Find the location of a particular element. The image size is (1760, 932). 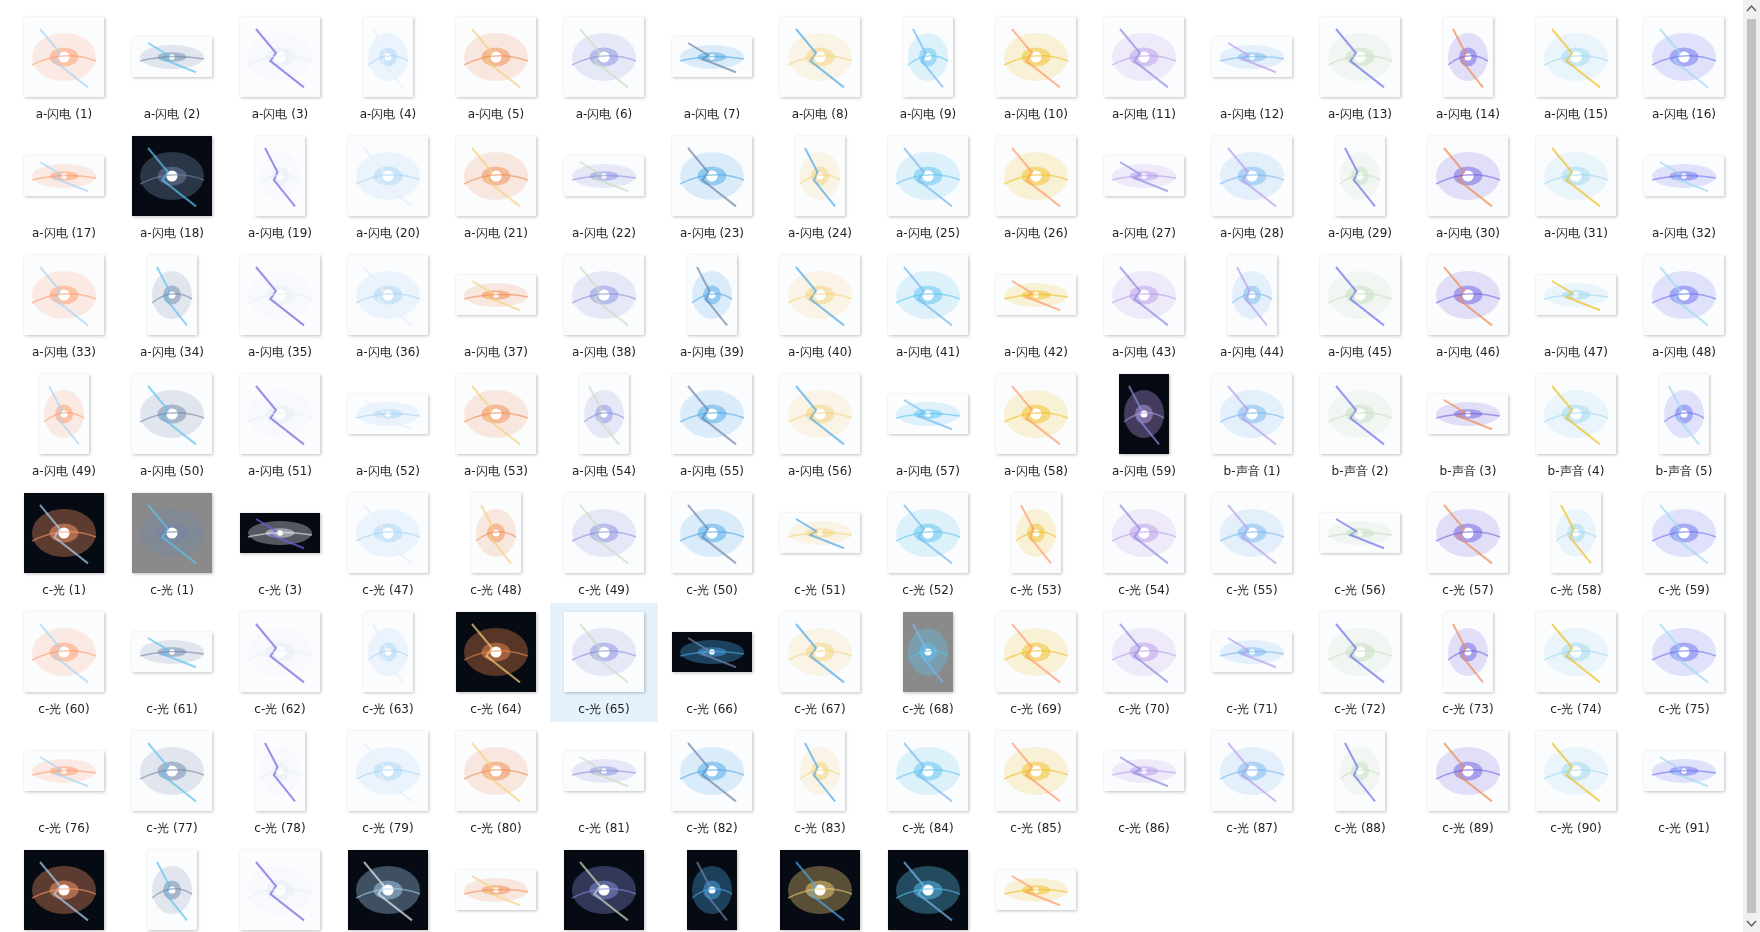

file-item: a-闪电 (58) is located at coordinates (1036, 424).